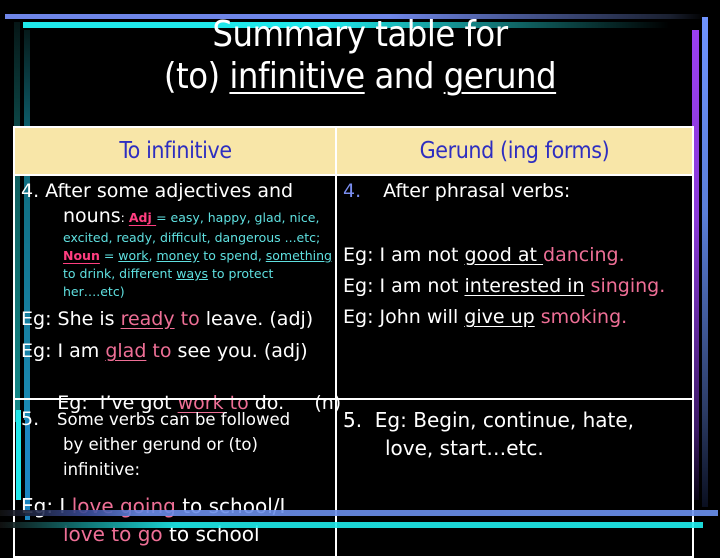 This screenshot has width=720, height=558. What do you see at coordinates (489, 420) in the screenshot?
I see `gerund-rule-5-line-1: 5. Eg: Begin, continue, hate,` at bounding box center [489, 420].